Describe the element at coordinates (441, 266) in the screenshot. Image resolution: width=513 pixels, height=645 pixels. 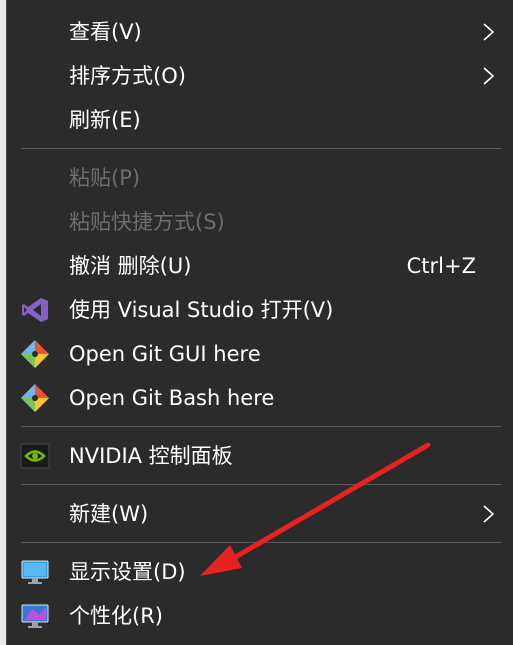
I see `shortcut-hint: Ctrl+Z` at that location.